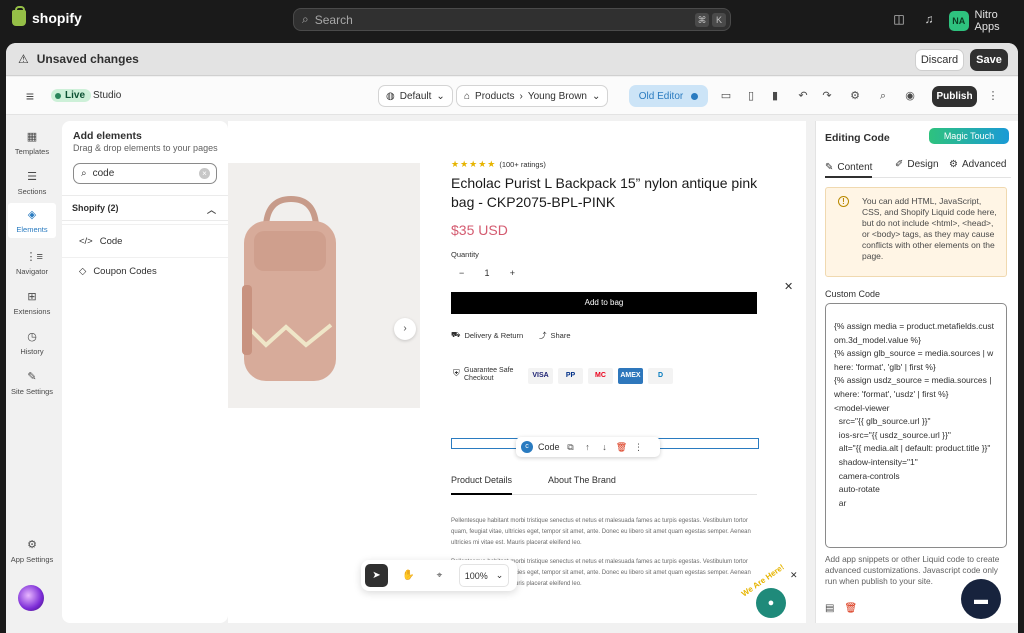  I want to click on element-label: Code, so click(111, 241).